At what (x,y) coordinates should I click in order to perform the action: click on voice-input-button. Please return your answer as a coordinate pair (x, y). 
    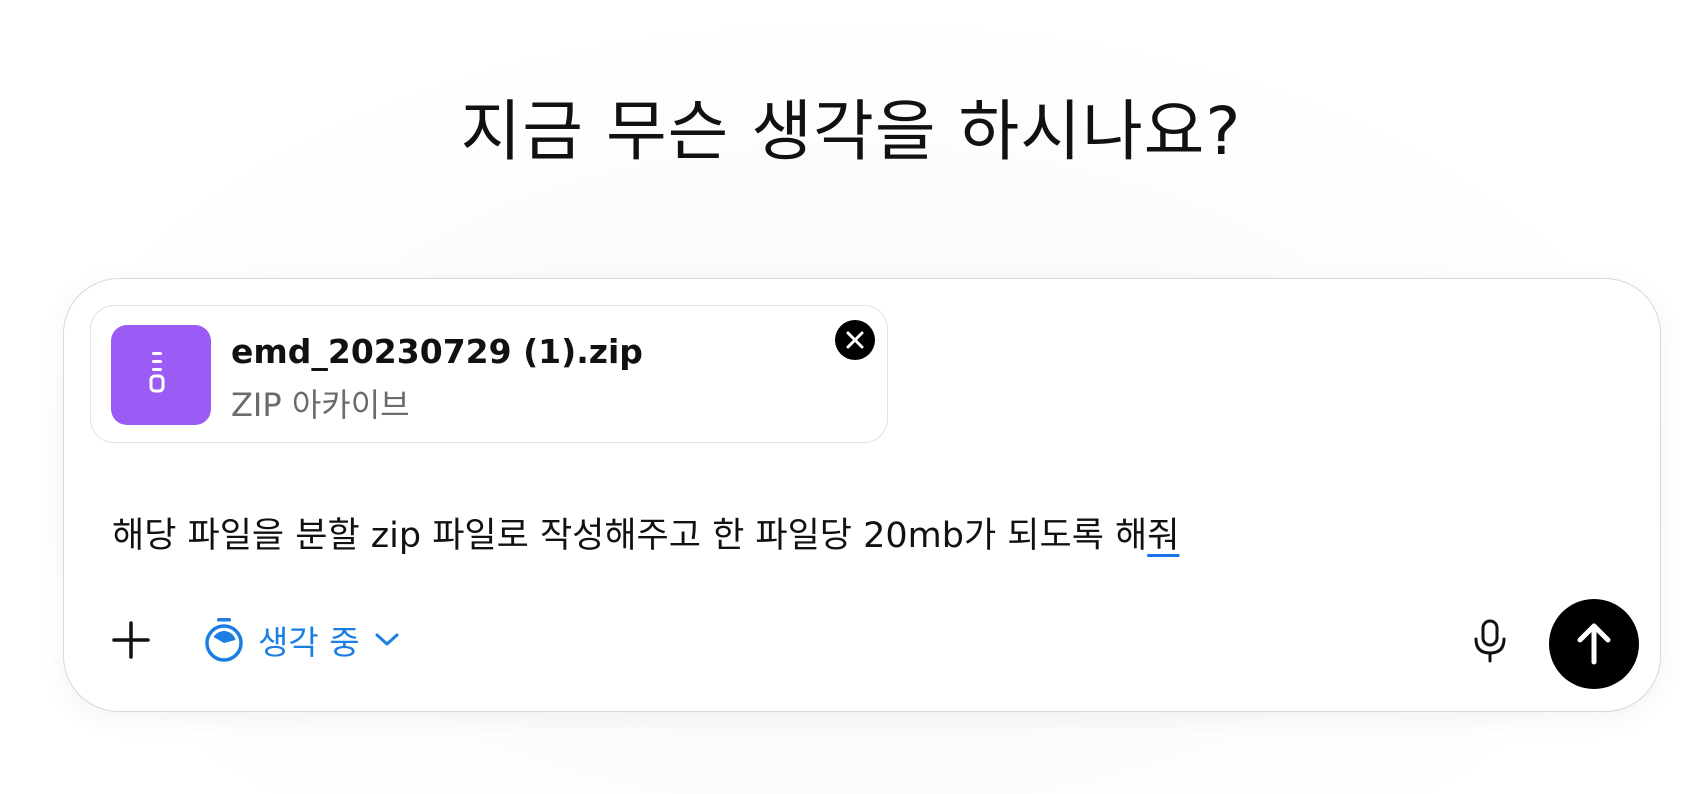
    Looking at the image, I should click on (1490, 641).